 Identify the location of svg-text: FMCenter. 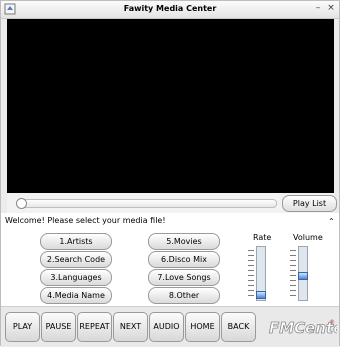
(303, 328).